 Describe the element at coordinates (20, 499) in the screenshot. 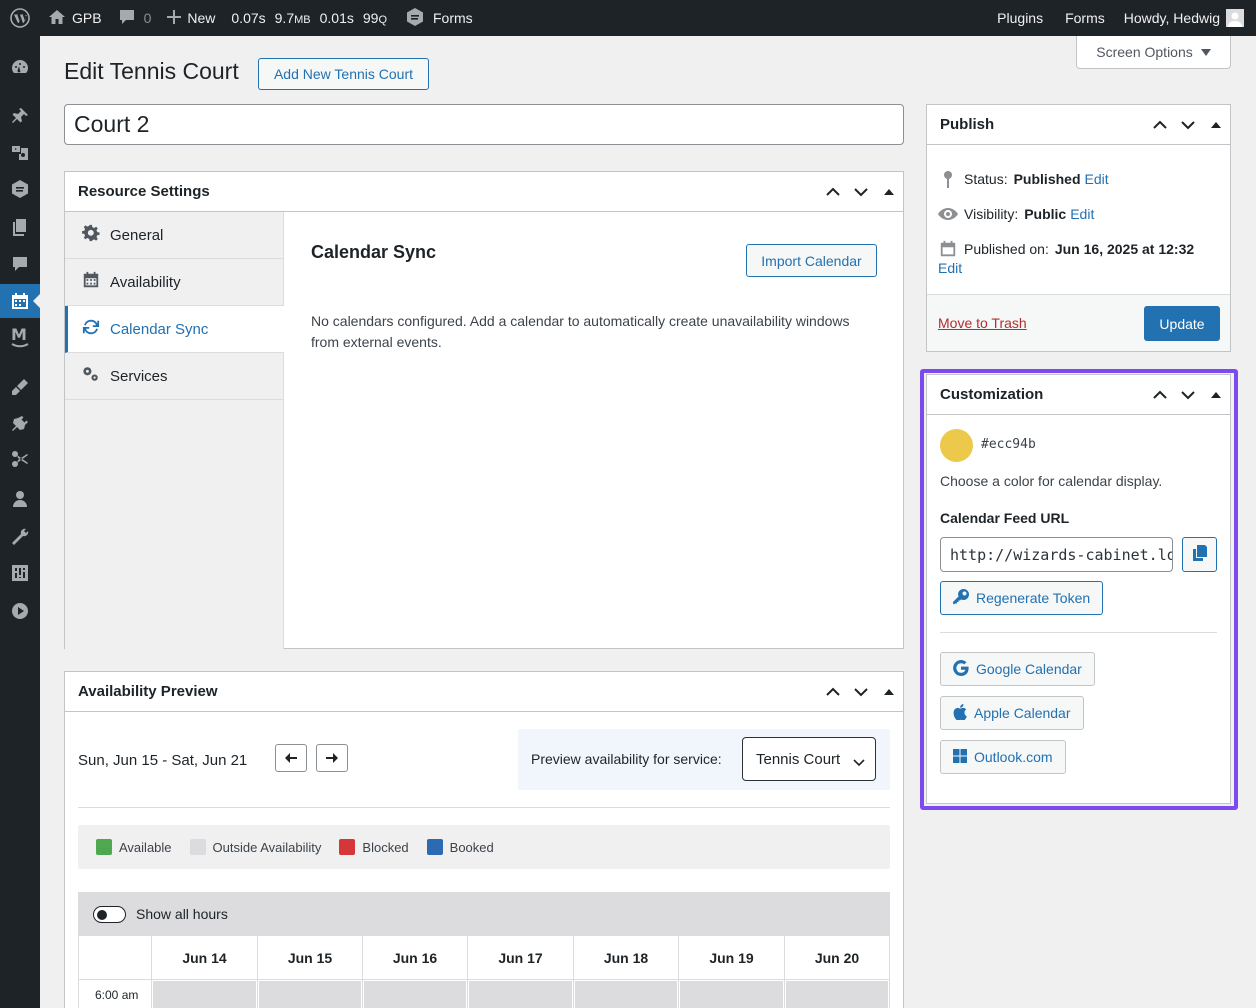

I see `users-icon` at that location.